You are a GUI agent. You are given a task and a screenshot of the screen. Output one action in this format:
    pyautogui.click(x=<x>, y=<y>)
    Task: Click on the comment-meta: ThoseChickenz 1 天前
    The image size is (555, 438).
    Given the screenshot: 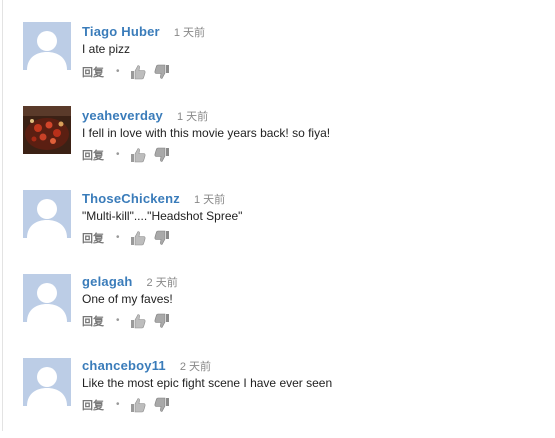 What is the action you would take?
    pyautogui.click(x=318, y=199)
    